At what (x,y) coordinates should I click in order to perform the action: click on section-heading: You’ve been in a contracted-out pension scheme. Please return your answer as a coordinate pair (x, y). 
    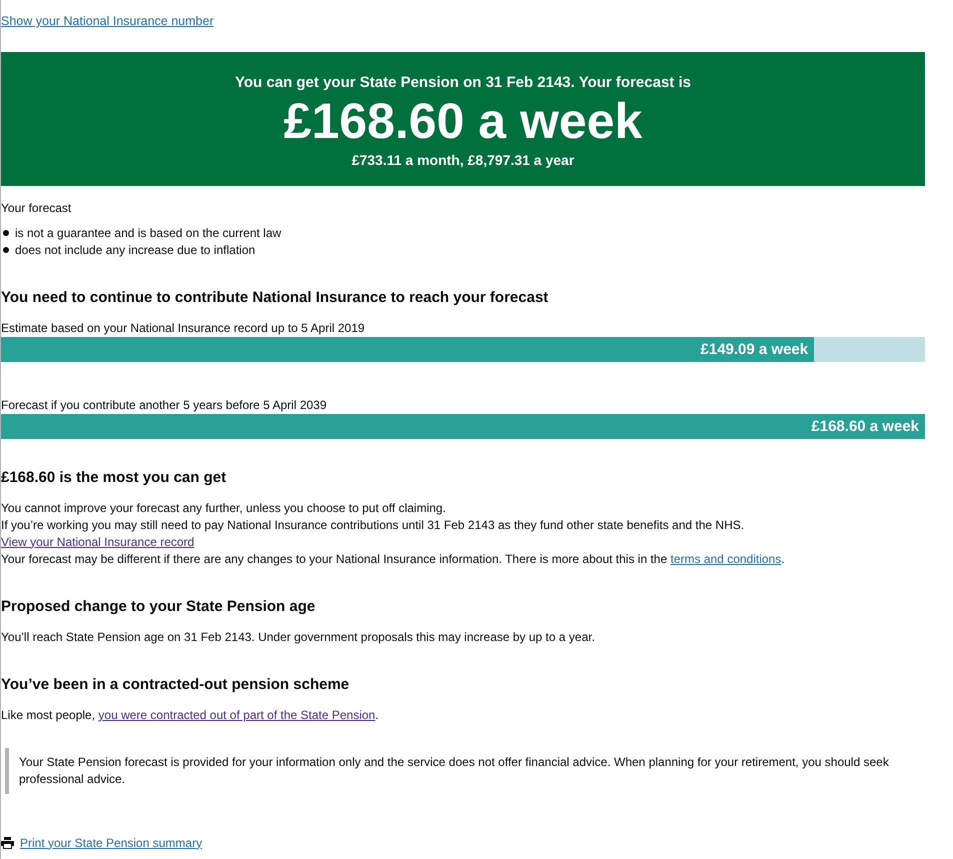
    Looking at the image, I should click on (175, 684).